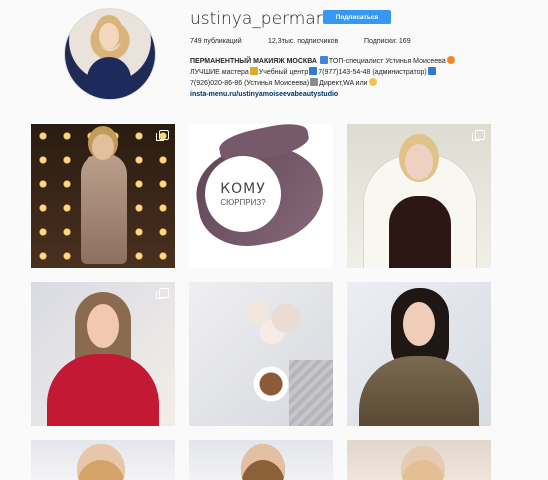  Describe the element at coordinates (110, 54) in the screenshot. I see `profile-avatar` at that location.